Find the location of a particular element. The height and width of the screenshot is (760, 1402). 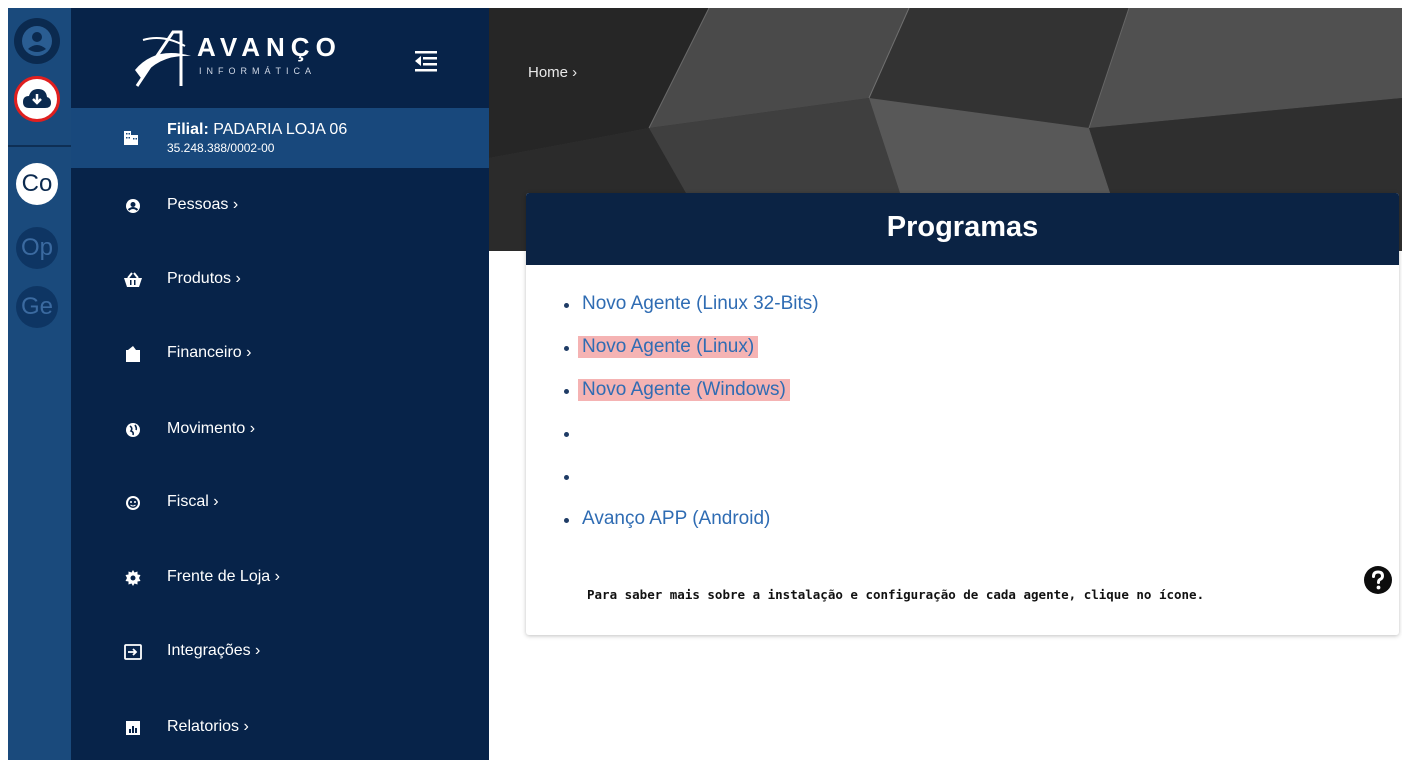

card-header: Programas is located at coordinates (962, 229).